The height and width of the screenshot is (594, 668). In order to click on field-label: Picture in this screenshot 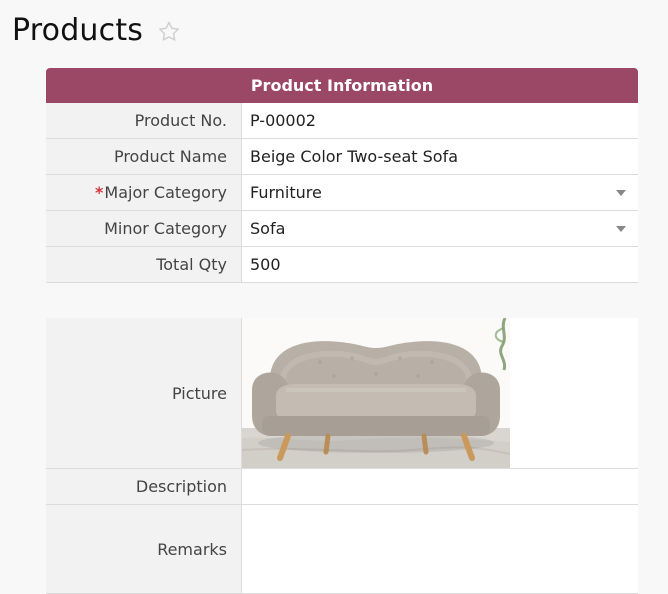, I will do `click(144, 393)`.